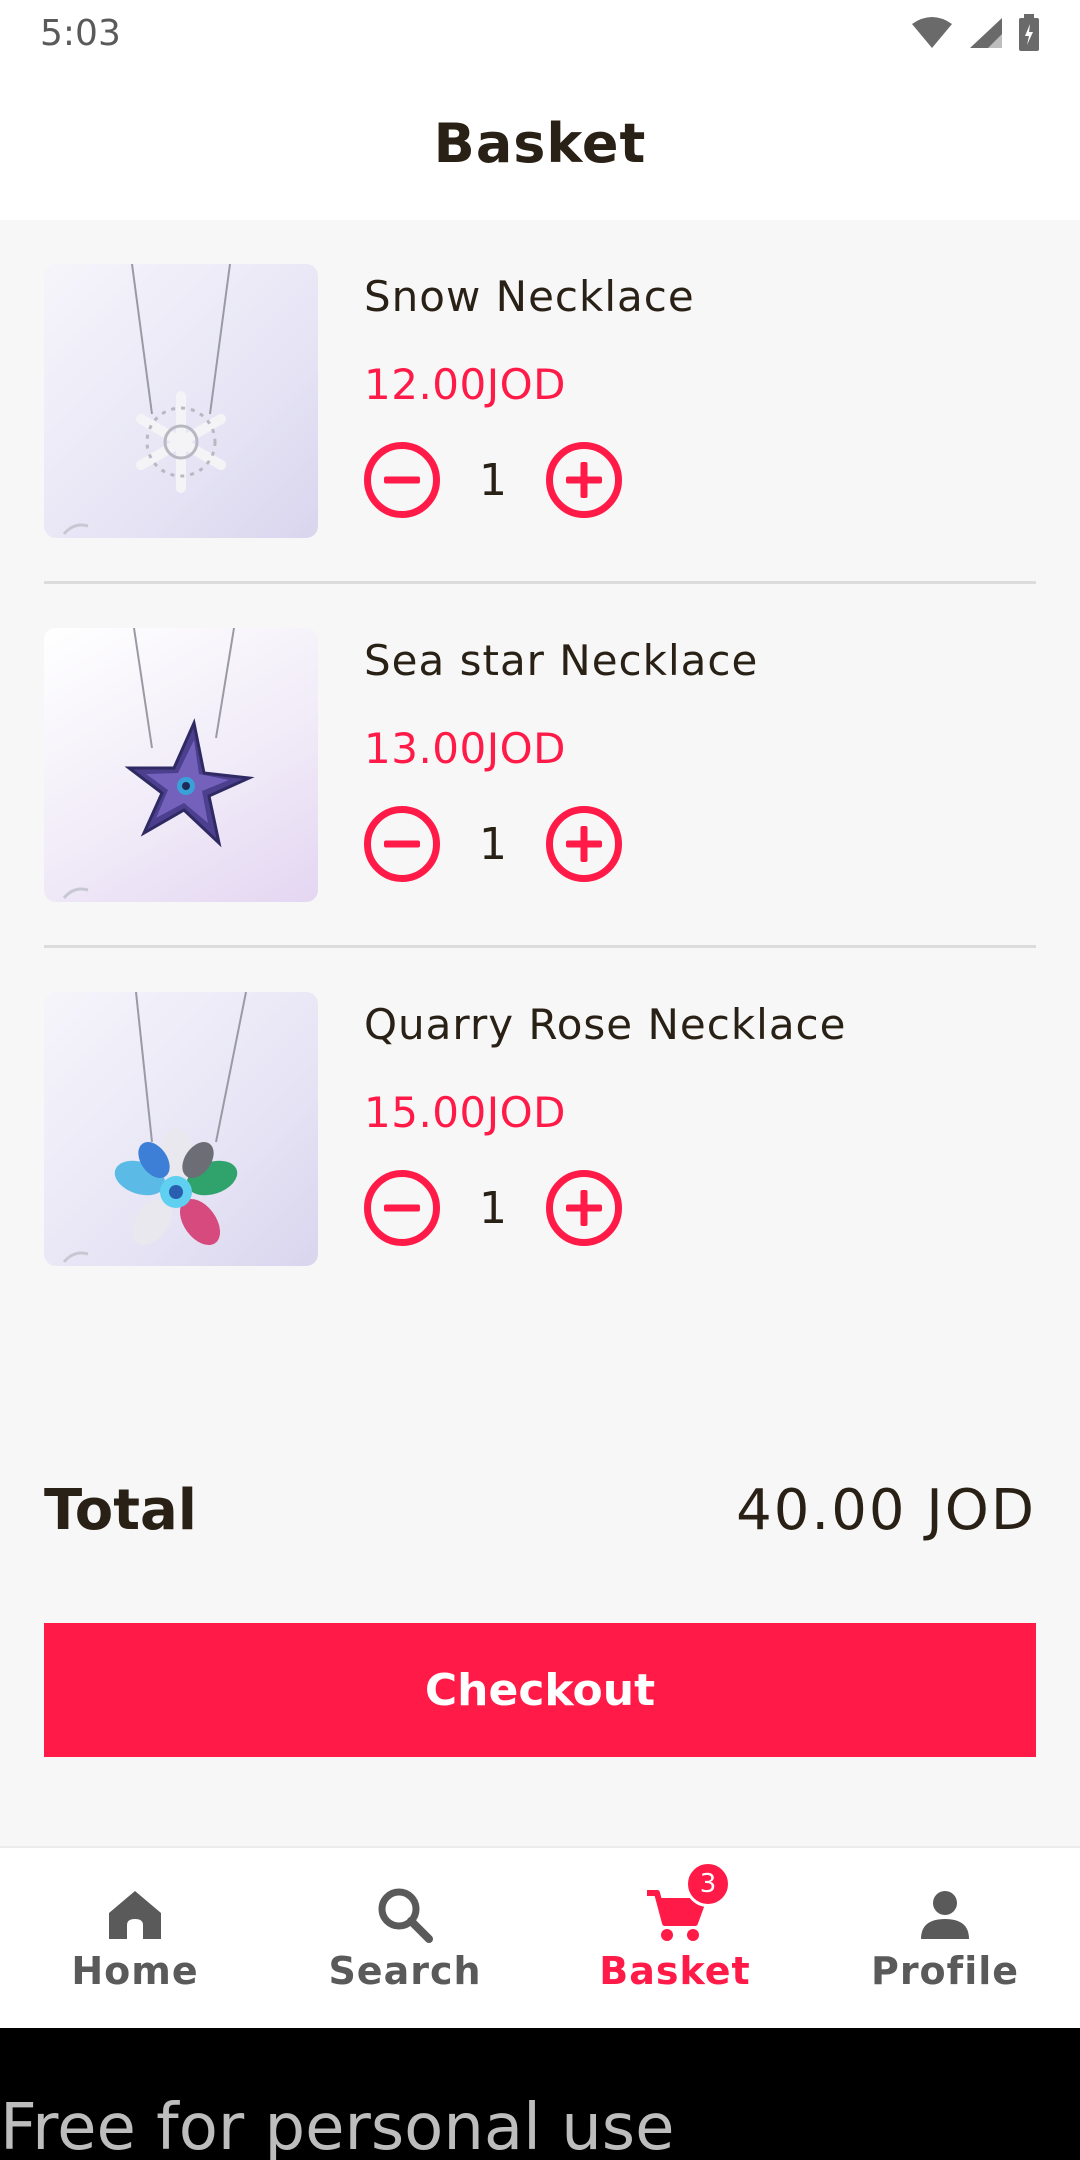 The image size is (1080, 2160). Describe the element at coordinates (135, 1971) in the screenshot. I see `nav-label-home: Home` at that location.